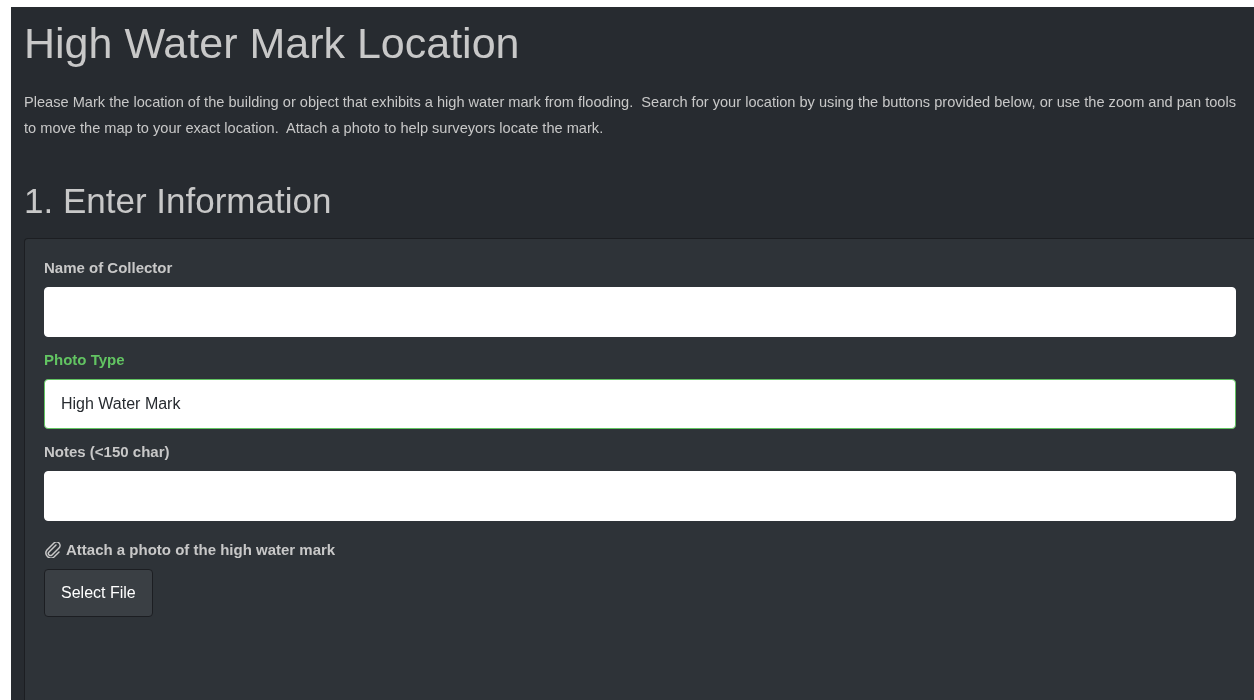  Describe the element at coordinates (98, 593) in the screenshot. I see `select-file-button: Select File` at that location.